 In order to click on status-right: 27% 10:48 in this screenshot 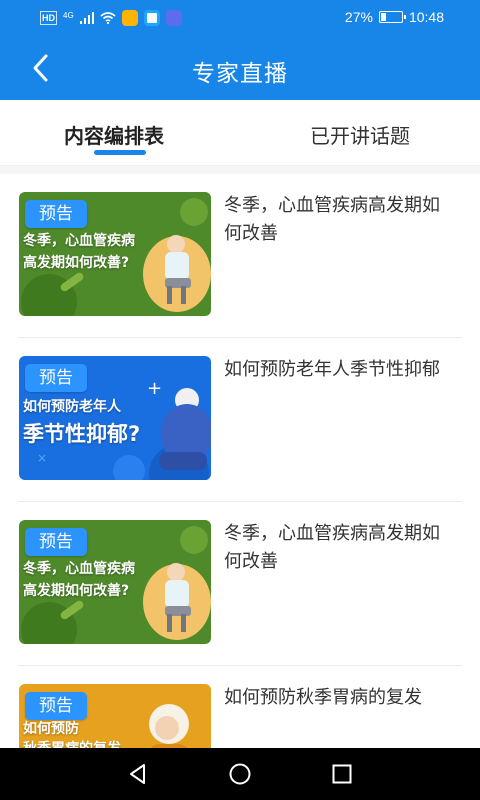, I will do `click(394, 17)`.